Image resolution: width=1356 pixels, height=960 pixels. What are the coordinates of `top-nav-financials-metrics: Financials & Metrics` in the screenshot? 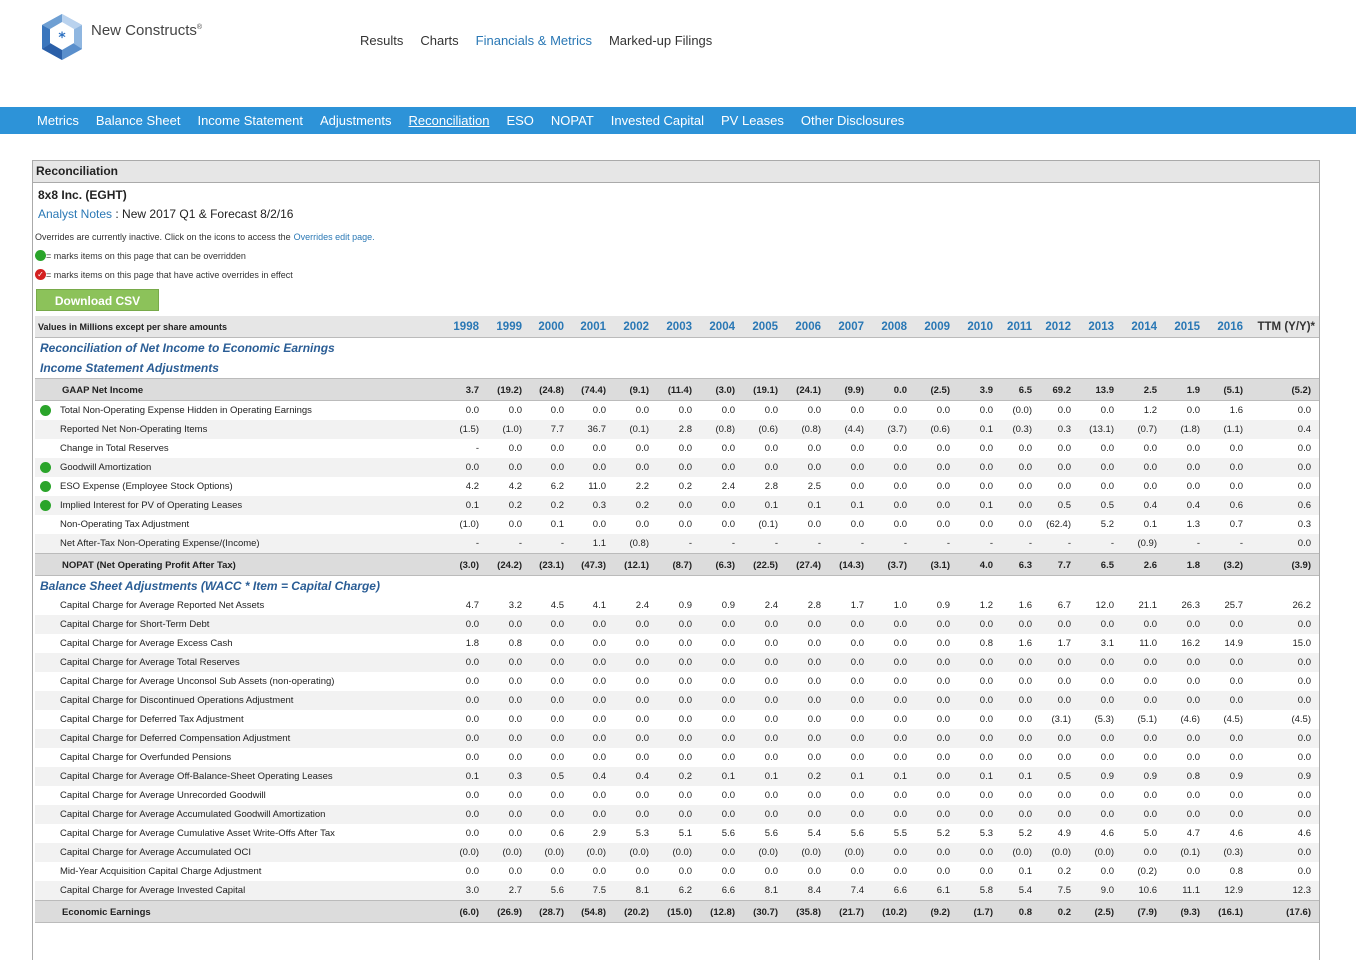 It's located at (534, 40).